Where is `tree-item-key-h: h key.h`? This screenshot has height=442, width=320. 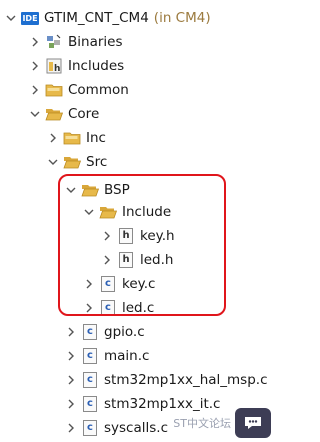
tree-item-key-h: h key.h is located at coordinates (160, 236).